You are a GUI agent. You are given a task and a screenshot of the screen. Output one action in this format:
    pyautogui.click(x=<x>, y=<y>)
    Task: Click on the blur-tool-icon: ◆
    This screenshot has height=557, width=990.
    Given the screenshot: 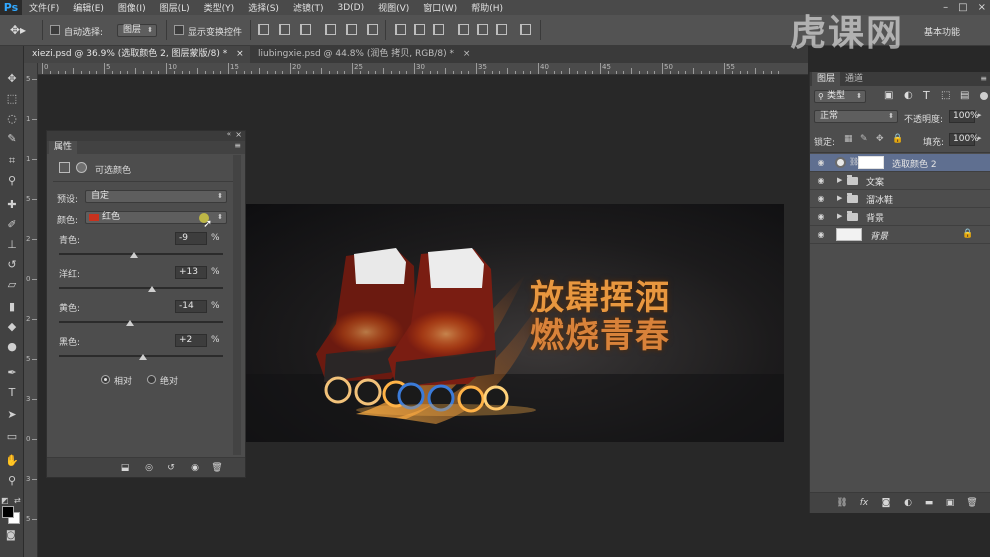 What is the action you would take?
    pyautogui.click(x=12, y=327)
    